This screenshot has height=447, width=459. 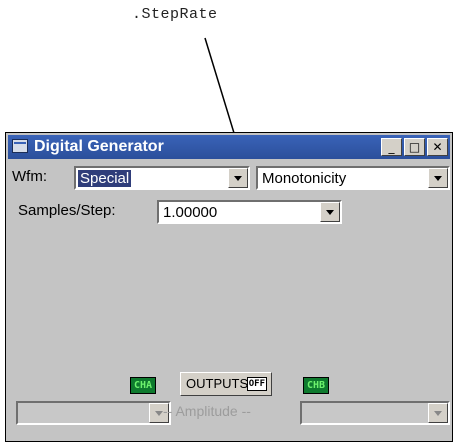 What do you see at coordinates (93, 413) in the screenshot?
I see `amplitude-left-select` at bounding box center [93, 413].